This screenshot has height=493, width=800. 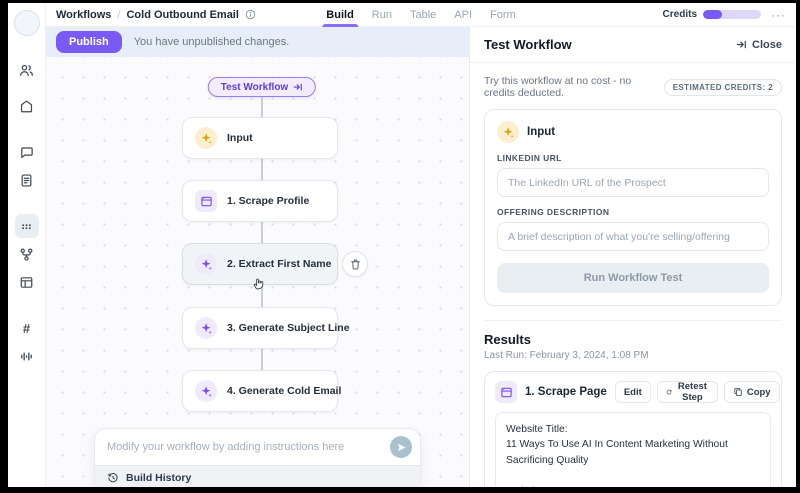 What do you see at coordinates (257, 476) in the screenshot?
I see `build-history-button: Build History` at bounding box center [257, 476].